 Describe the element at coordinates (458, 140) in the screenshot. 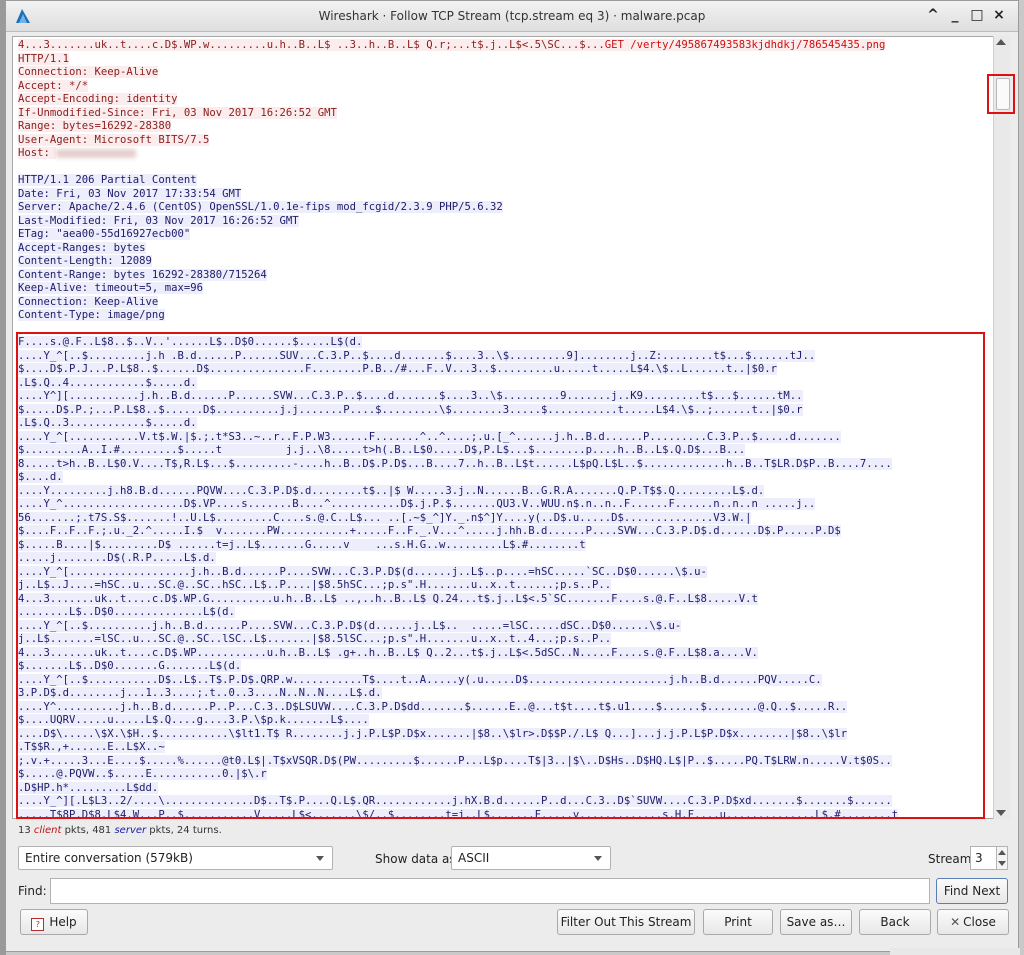

I see `client-data-line: User-Agent: Microsoft BITS/7.5` at that location.